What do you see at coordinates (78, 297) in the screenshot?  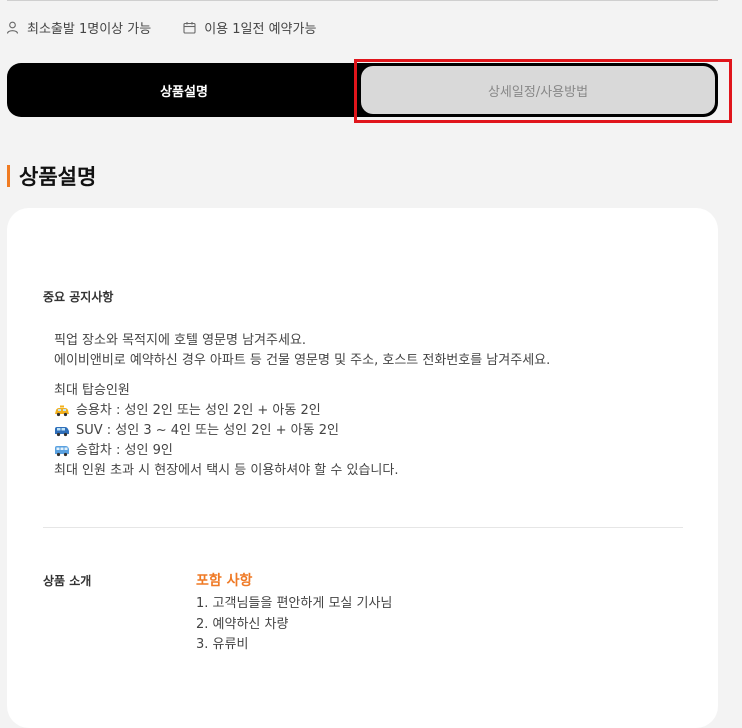 I see `notice-label: 중요 공지사항` at bounding box center [78, 297].